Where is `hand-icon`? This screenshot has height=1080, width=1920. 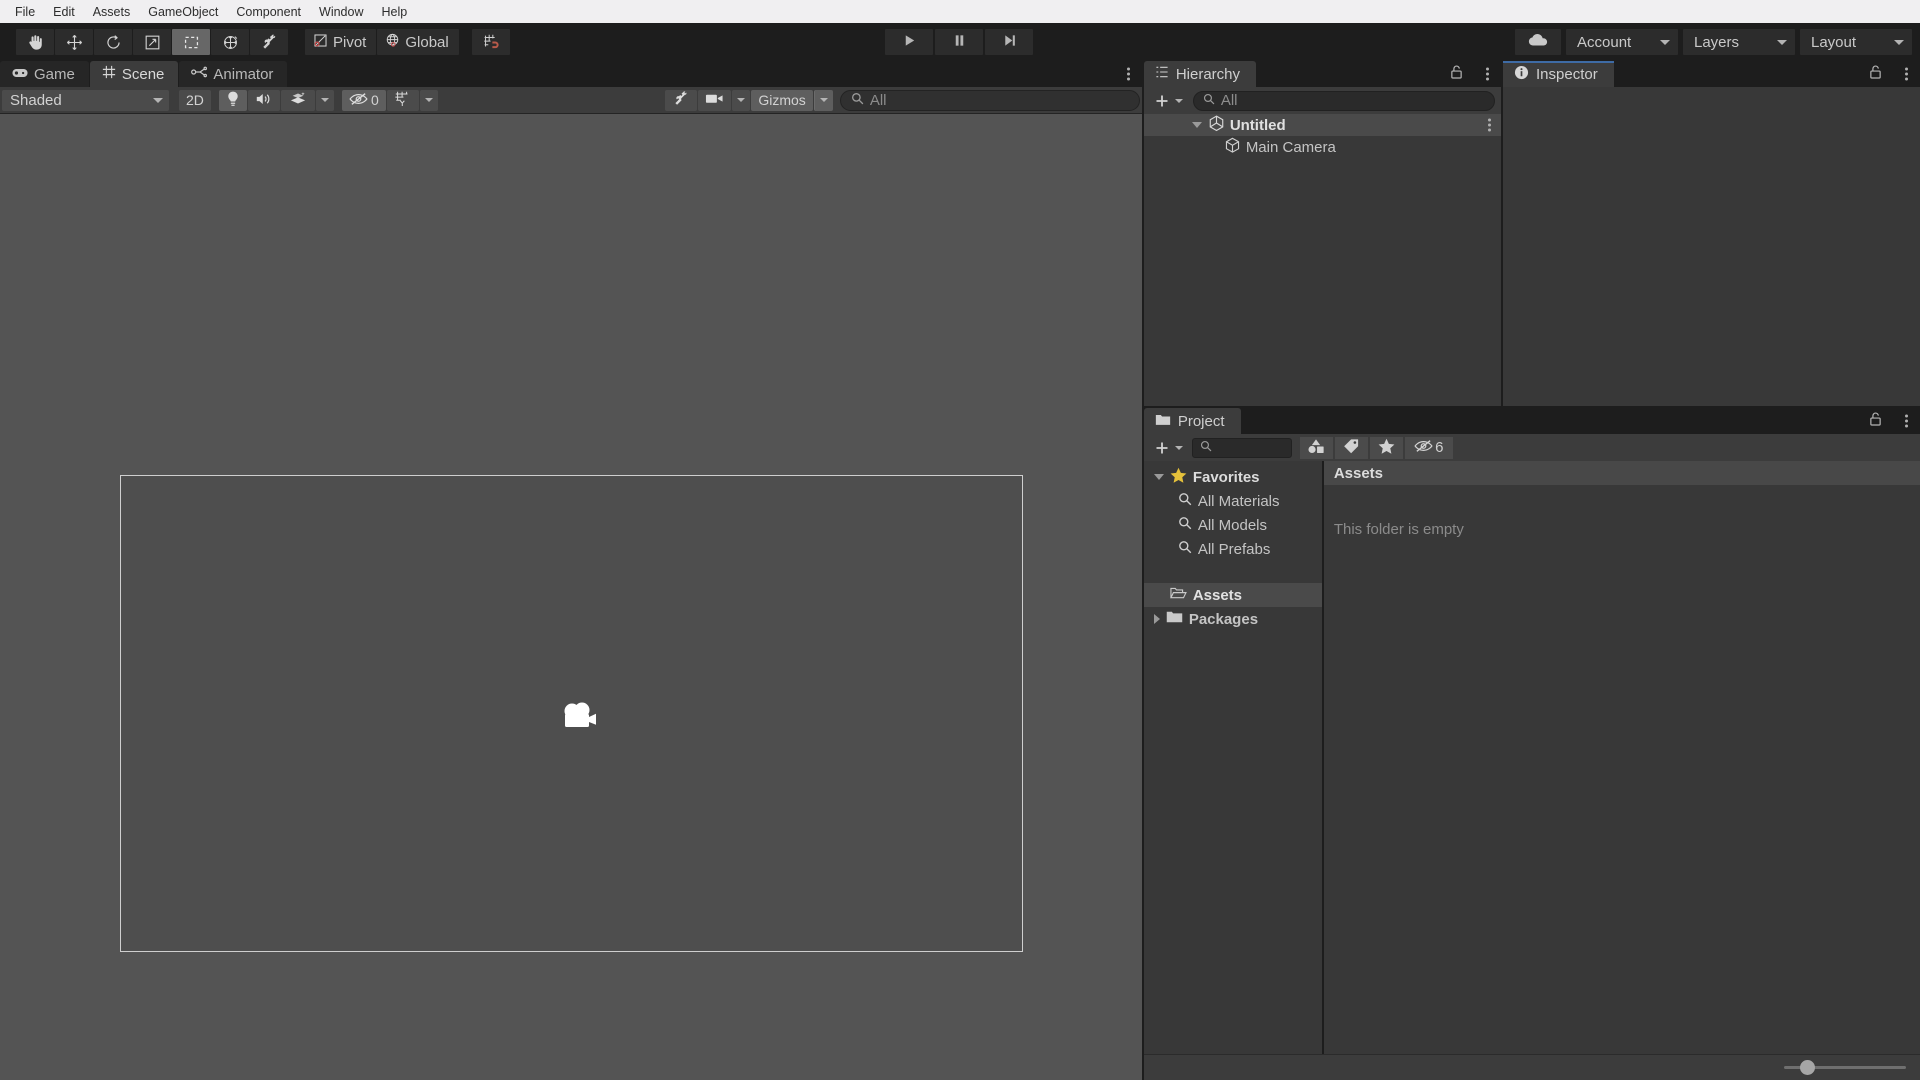 hand-icon is located at coordinates (35, 42).